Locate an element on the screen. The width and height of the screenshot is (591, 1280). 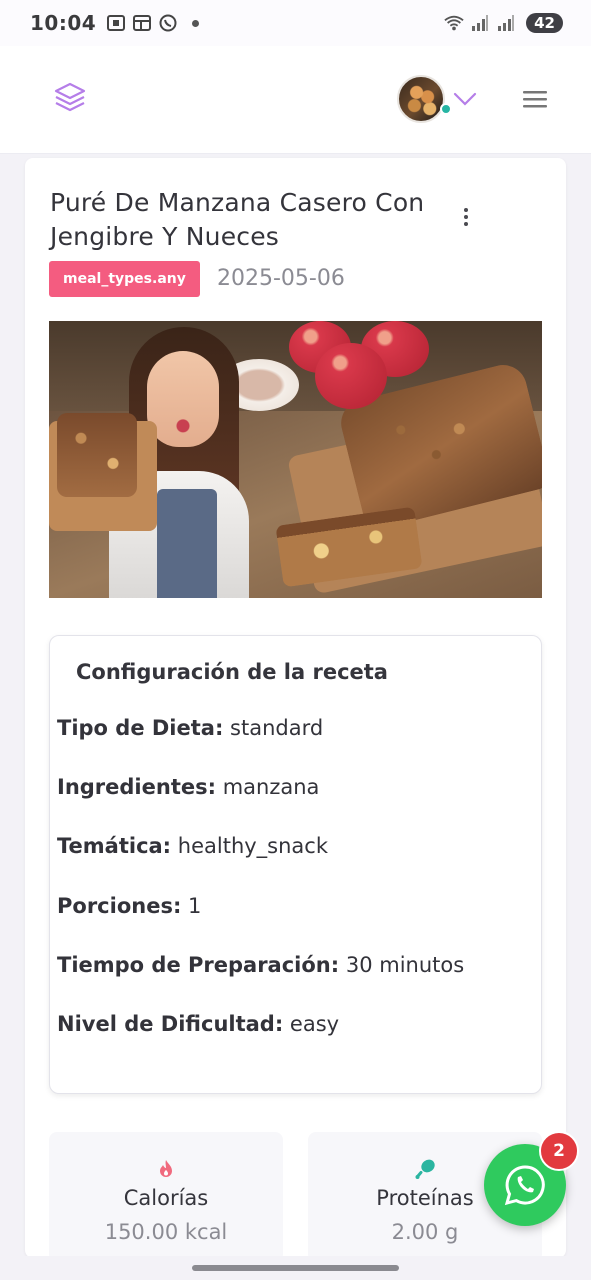
drumstick-icon is located at coordinates (425, 1169).